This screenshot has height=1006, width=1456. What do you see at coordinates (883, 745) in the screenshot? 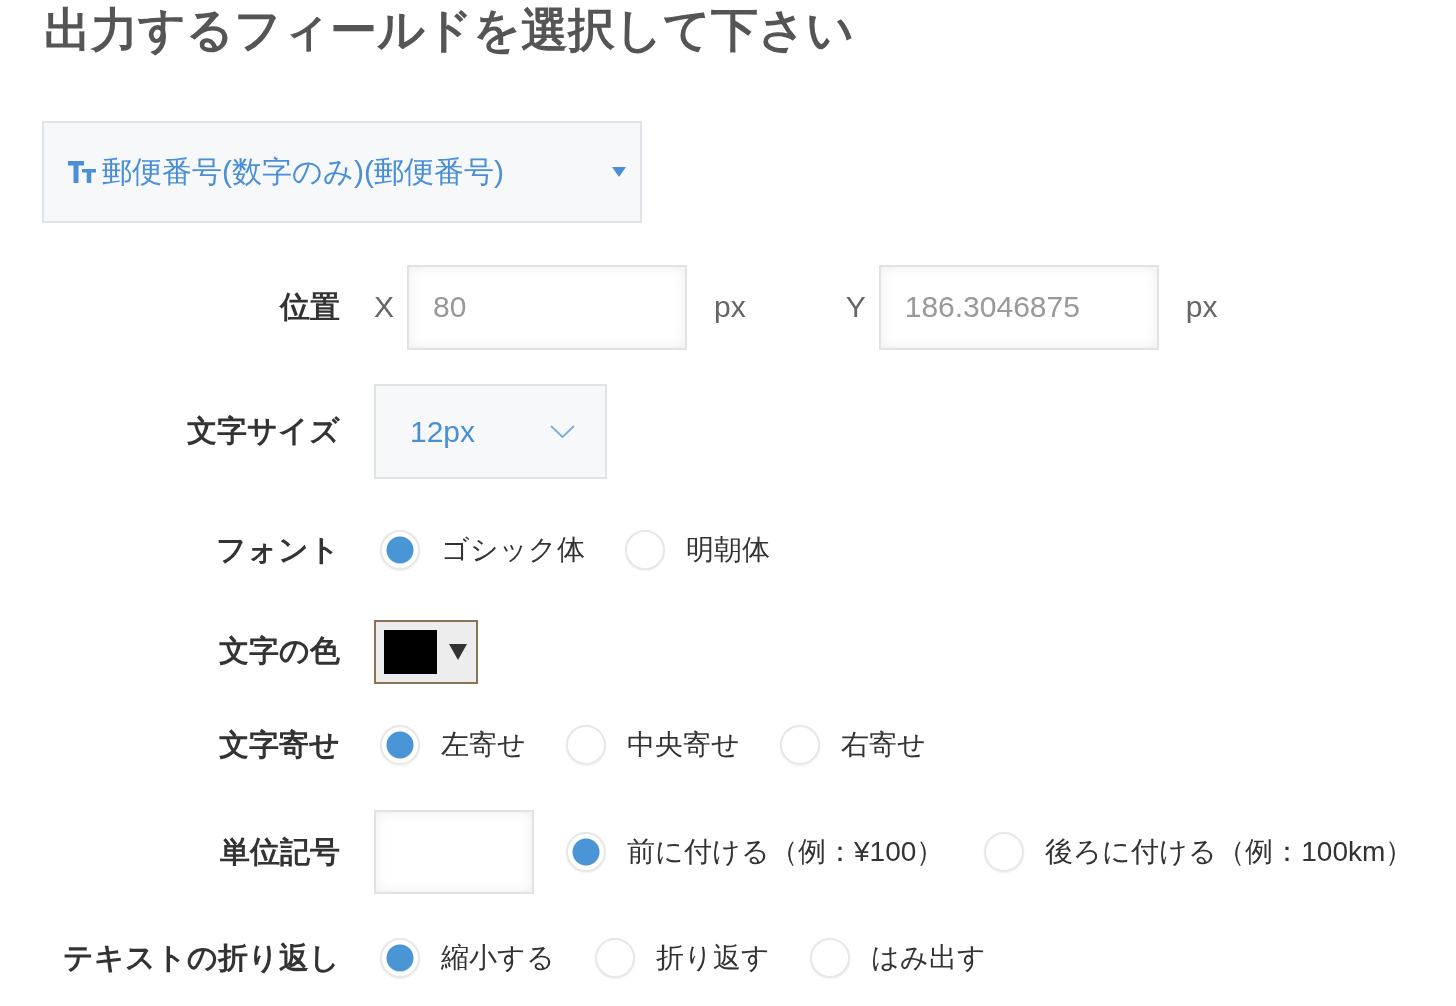
I see `option-label: 右寄せ` at bounding box center [883, 745].